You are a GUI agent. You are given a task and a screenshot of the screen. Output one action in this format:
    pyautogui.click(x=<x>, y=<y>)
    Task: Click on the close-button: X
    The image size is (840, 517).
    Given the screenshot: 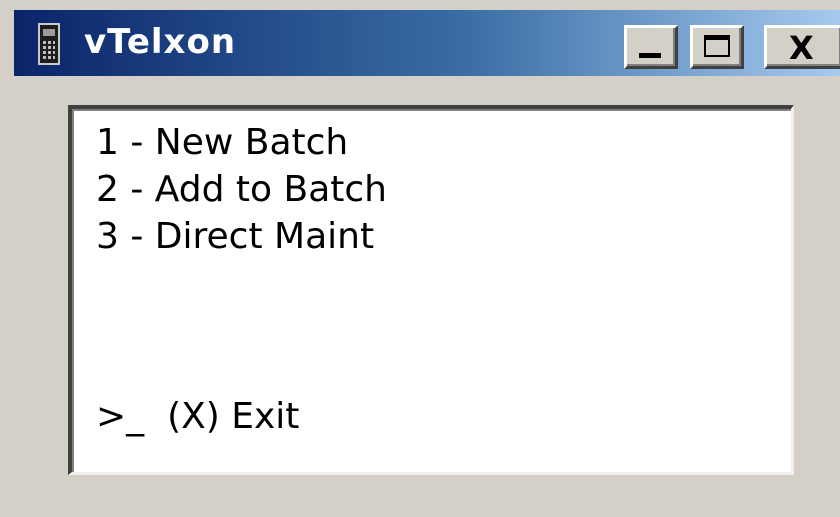 What is the action you would take?
    pyautogui.click(x=802, y=47)
    